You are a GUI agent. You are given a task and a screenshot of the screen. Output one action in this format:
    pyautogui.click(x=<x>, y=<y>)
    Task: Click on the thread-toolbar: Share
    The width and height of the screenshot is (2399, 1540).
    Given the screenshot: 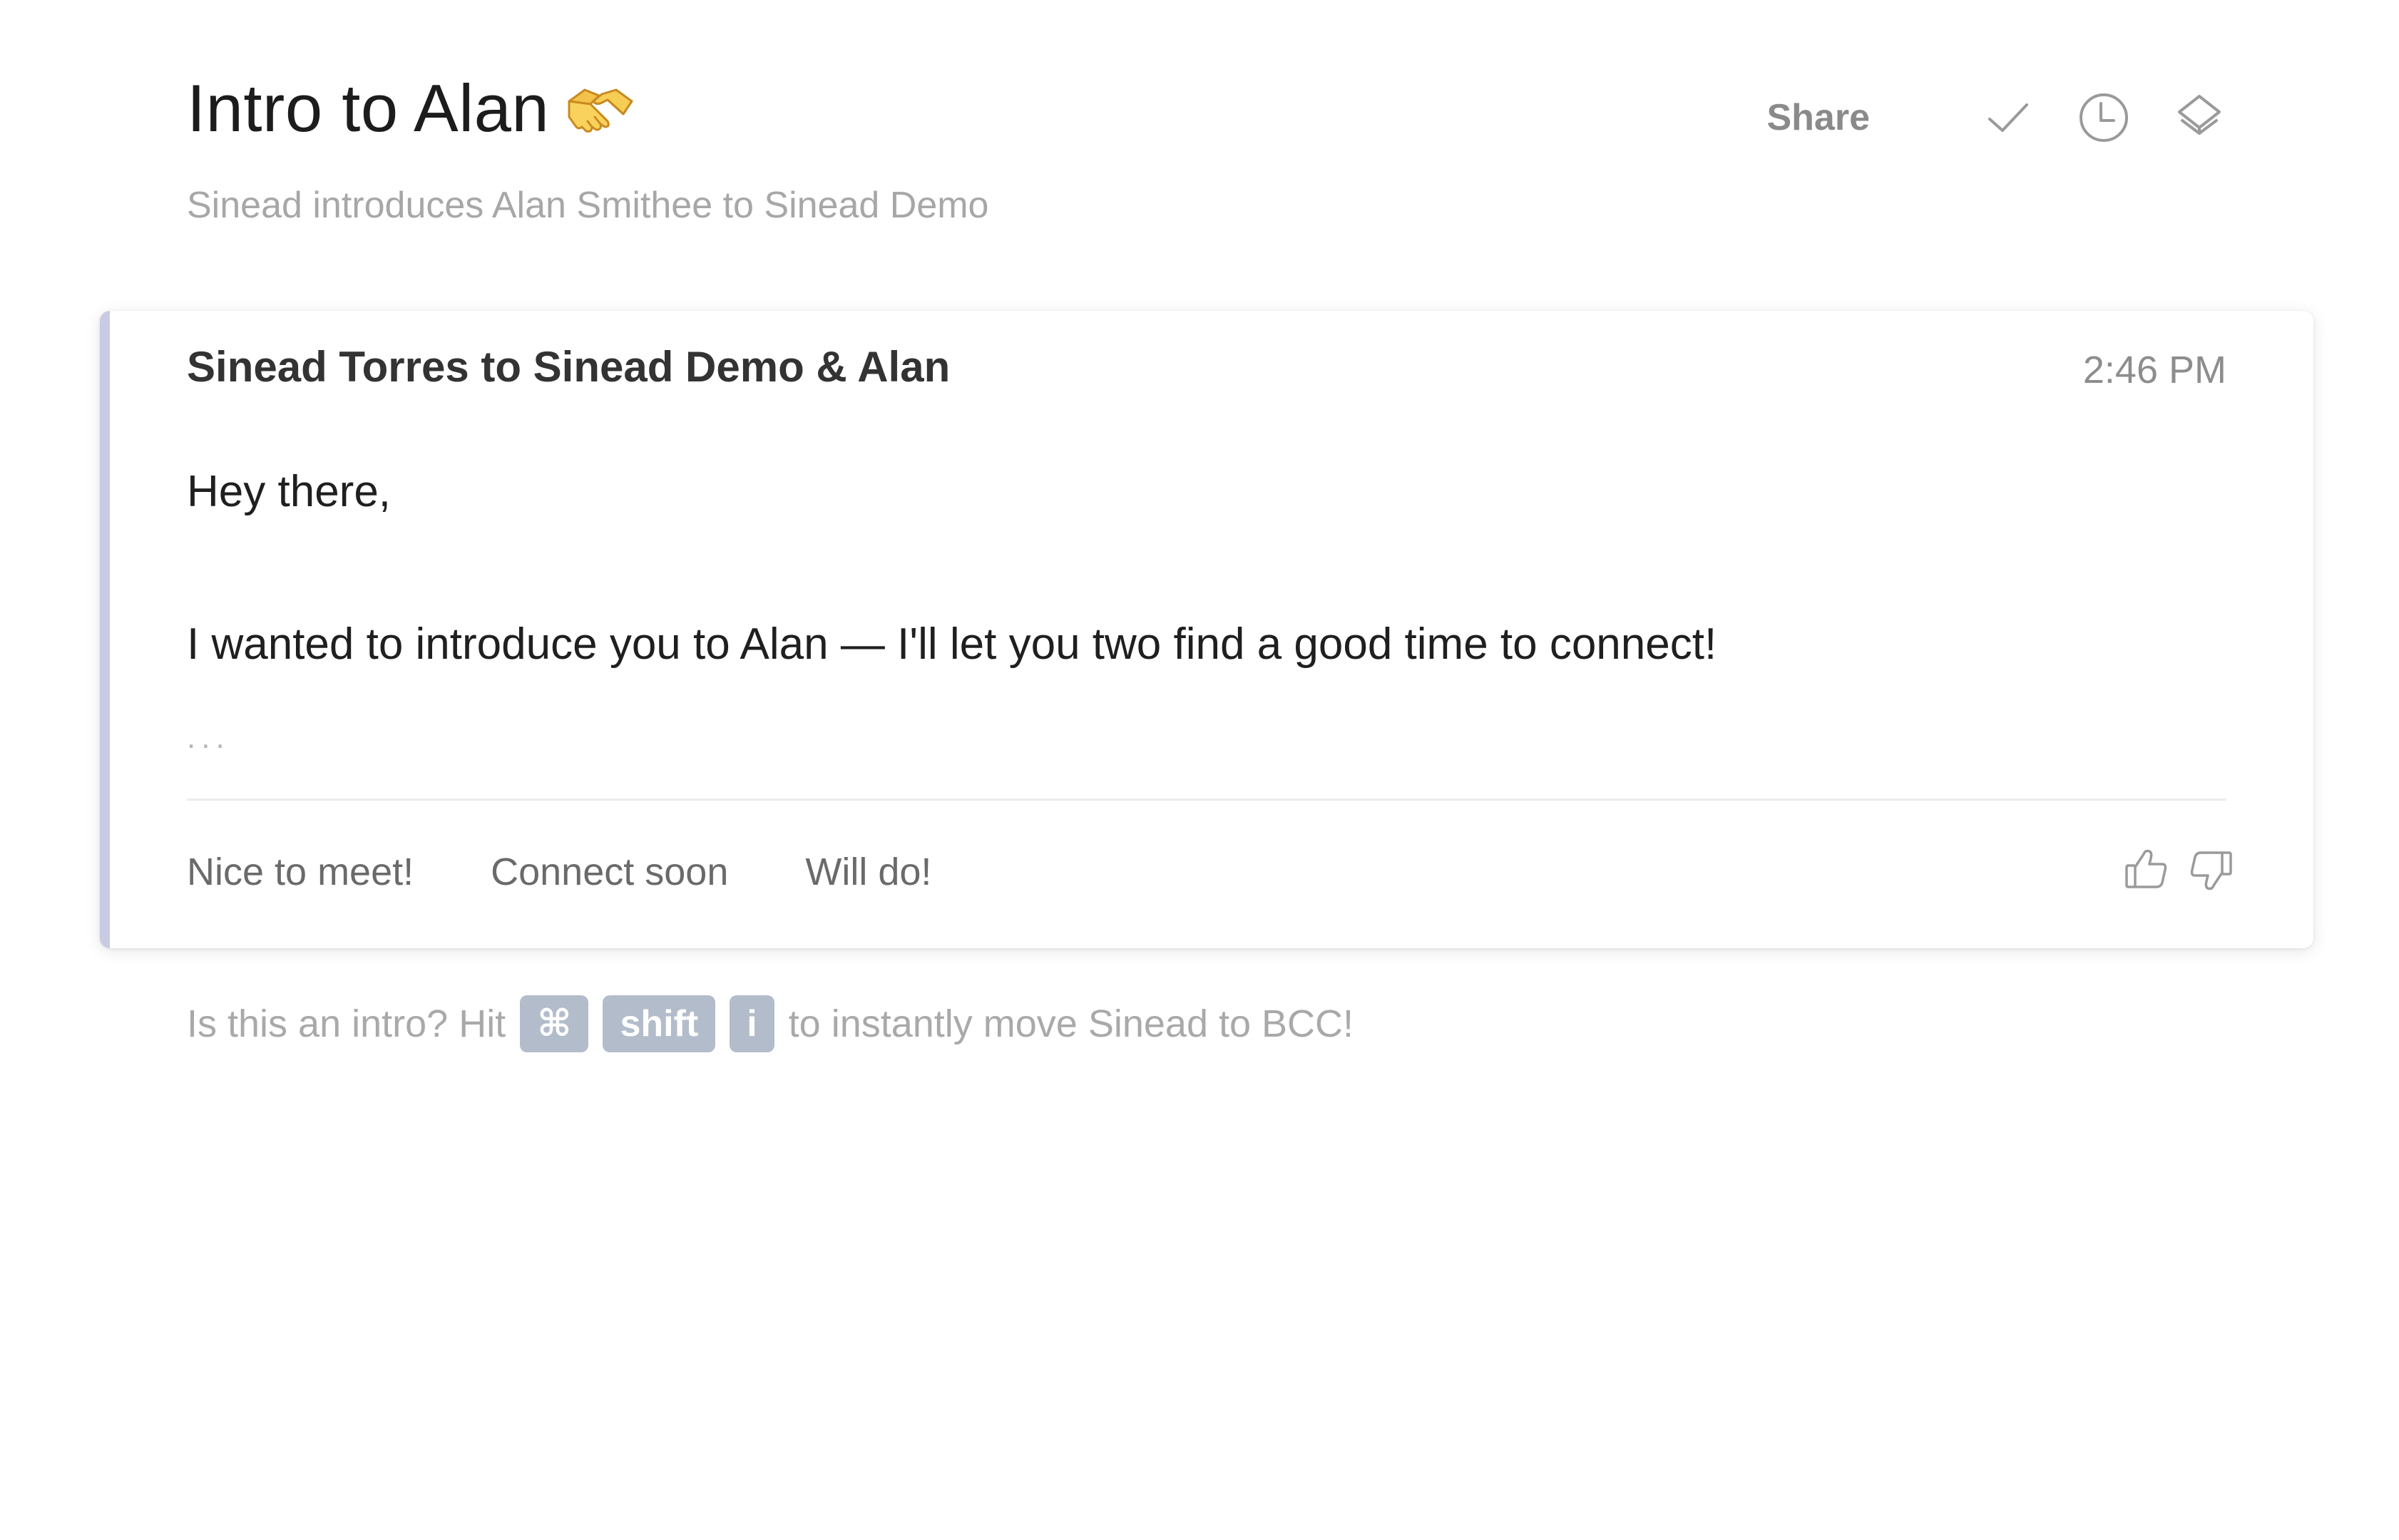 What is the action you would take?
    pyautogui.click(x=1997, y=118)
    